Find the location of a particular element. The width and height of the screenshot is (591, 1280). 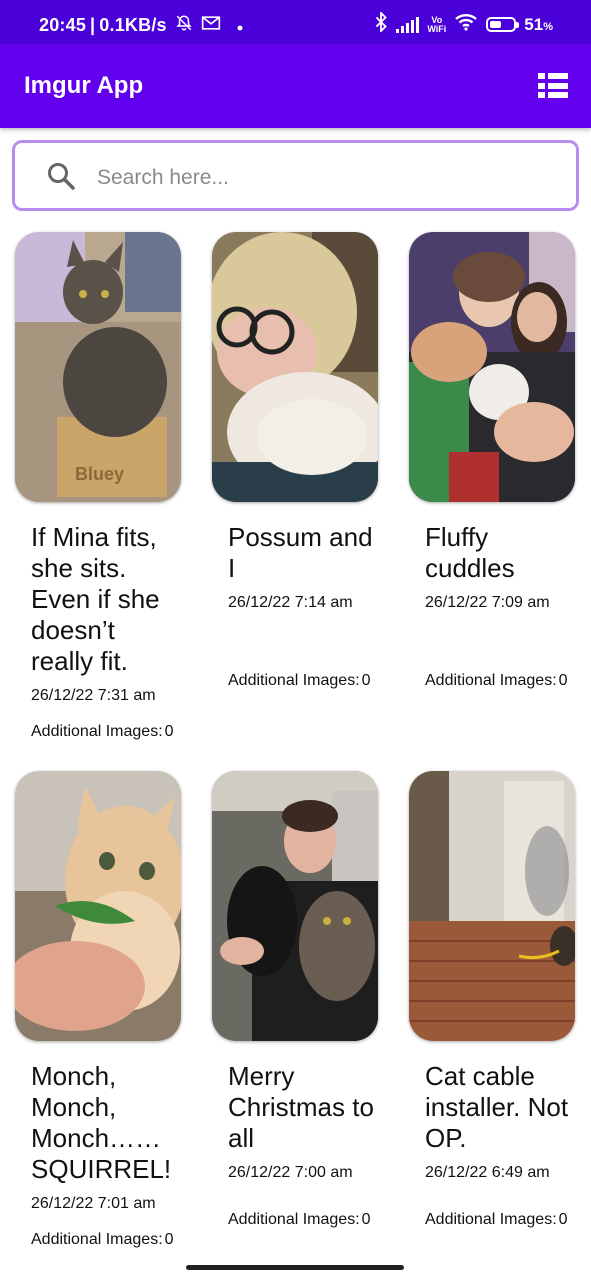

post-date: 26/12/22 7:09 am is located at coordinates (487, 602).